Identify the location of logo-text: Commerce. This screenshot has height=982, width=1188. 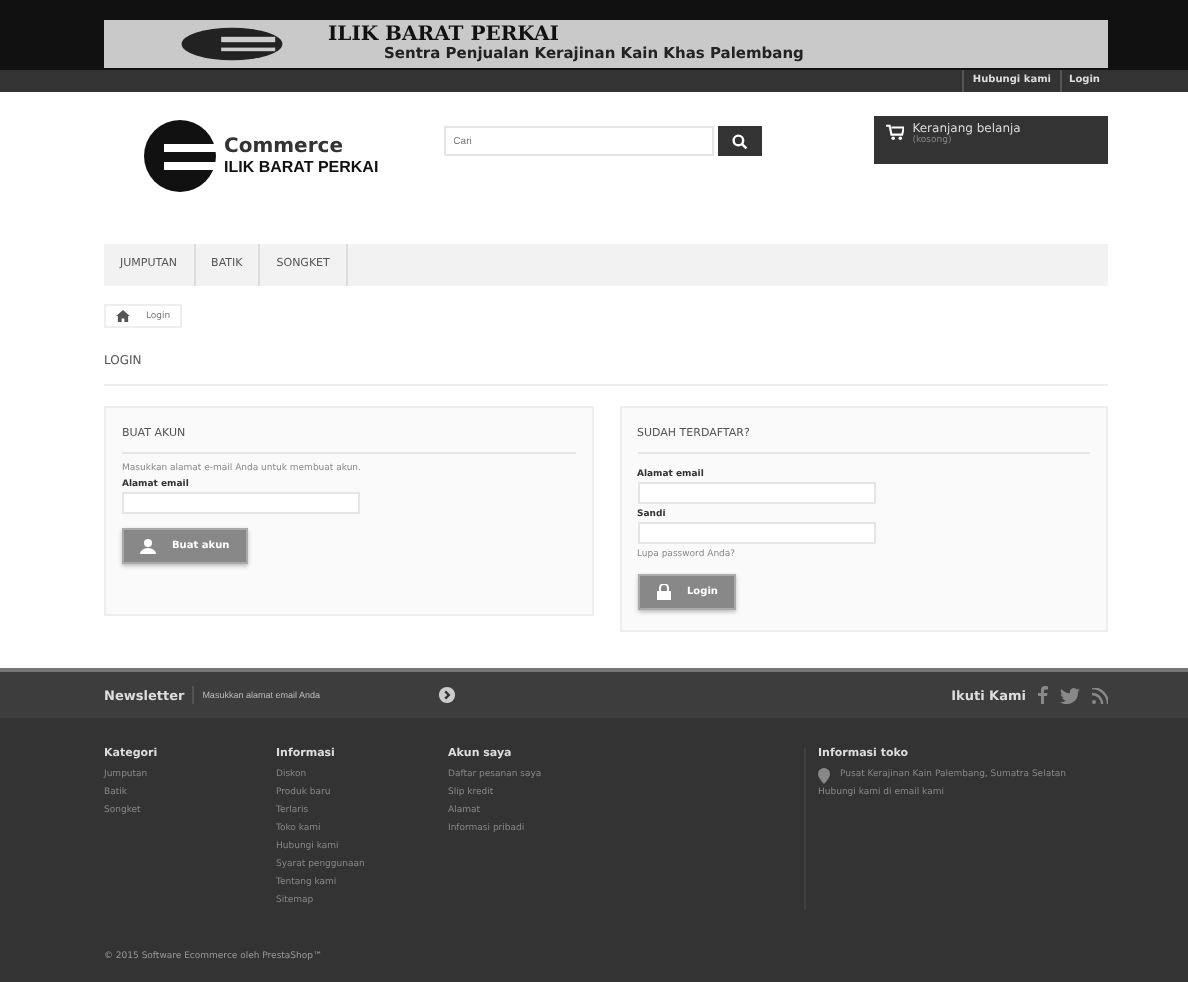
(284, 147).